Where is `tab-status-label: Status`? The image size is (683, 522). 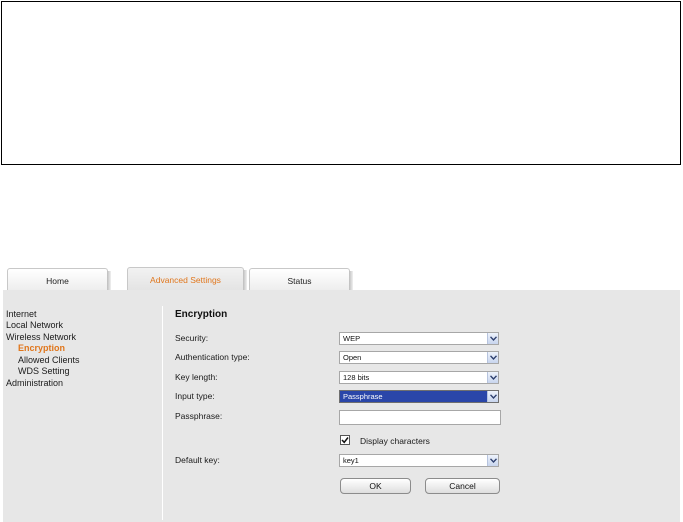
tab-status-label: Status is located at coordinates (299, 281).